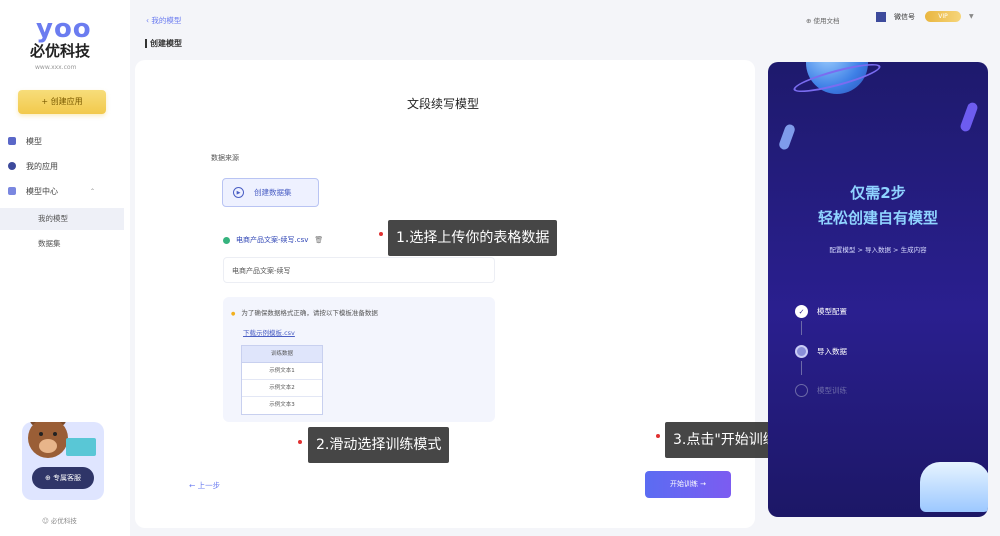 Image resolution: width=1000 pixels, height=536 pixels. Describe the element at coordinates (282, 388) in the screenshot. I see `table-row: 示例文本2` at that location.